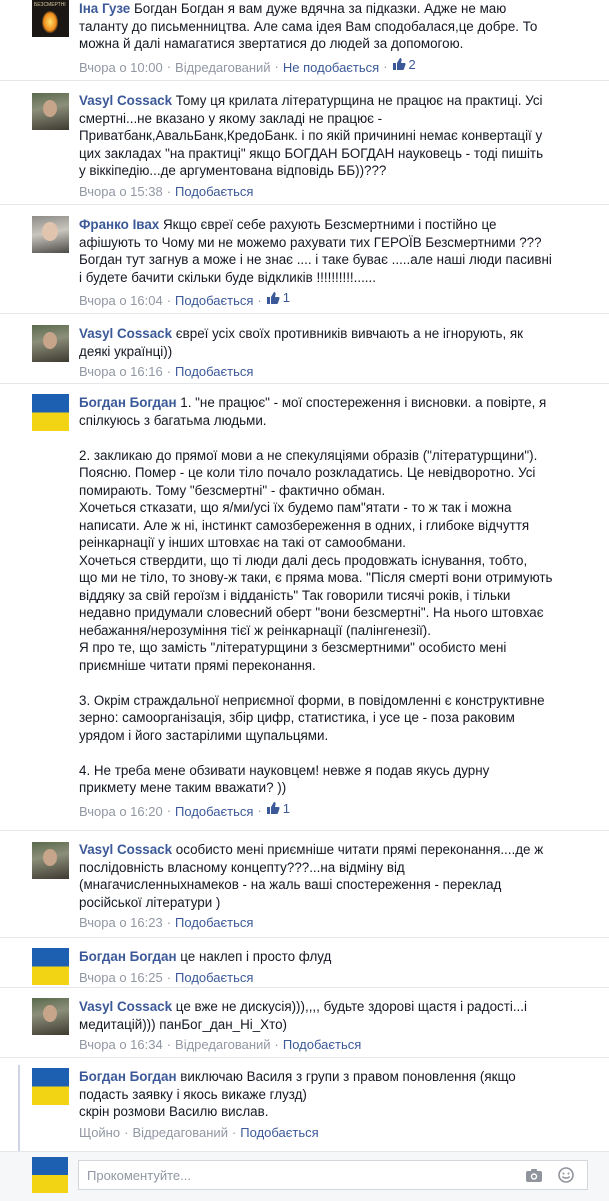 The height and width of the screenshot is (1201, 609). I want to click on unlike-link: Не подобається, so click(331, 66).